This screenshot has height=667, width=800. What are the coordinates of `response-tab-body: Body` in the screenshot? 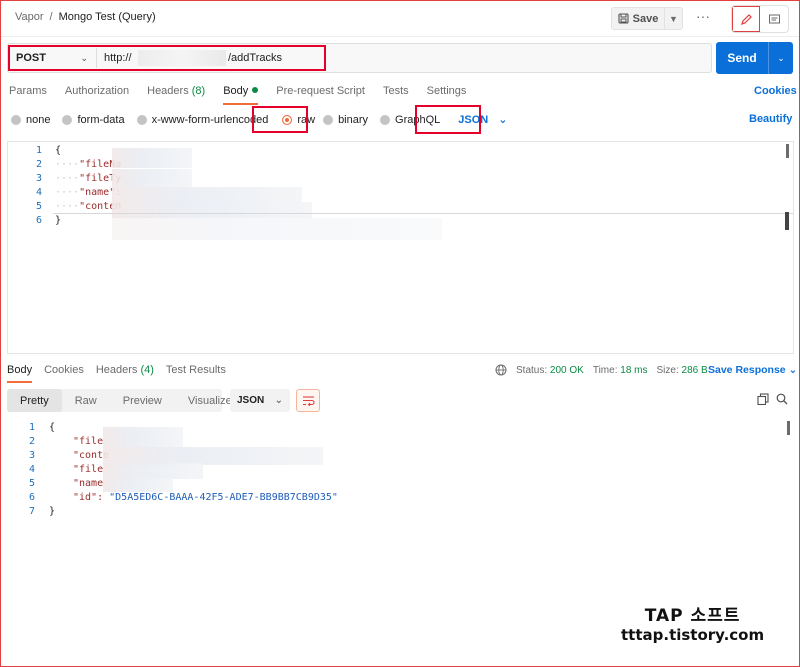 It's located at (20, 373).